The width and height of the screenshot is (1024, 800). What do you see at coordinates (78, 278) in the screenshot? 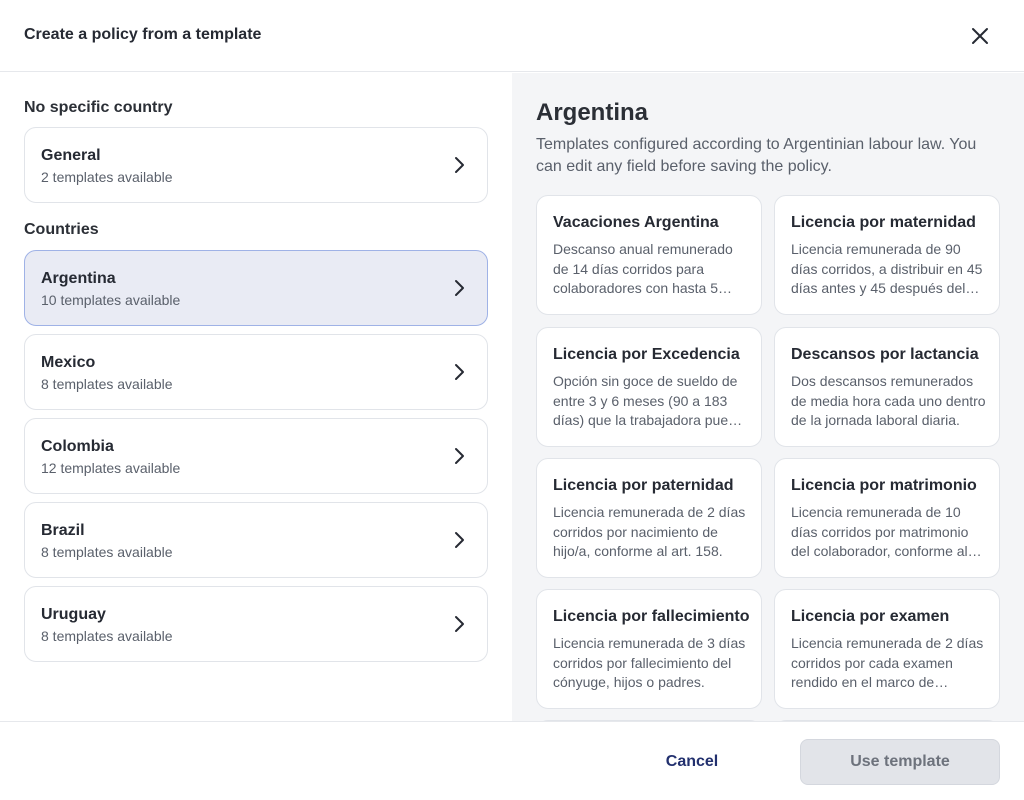
I see `option-name: Argentina` at bounding box center [78, 278].